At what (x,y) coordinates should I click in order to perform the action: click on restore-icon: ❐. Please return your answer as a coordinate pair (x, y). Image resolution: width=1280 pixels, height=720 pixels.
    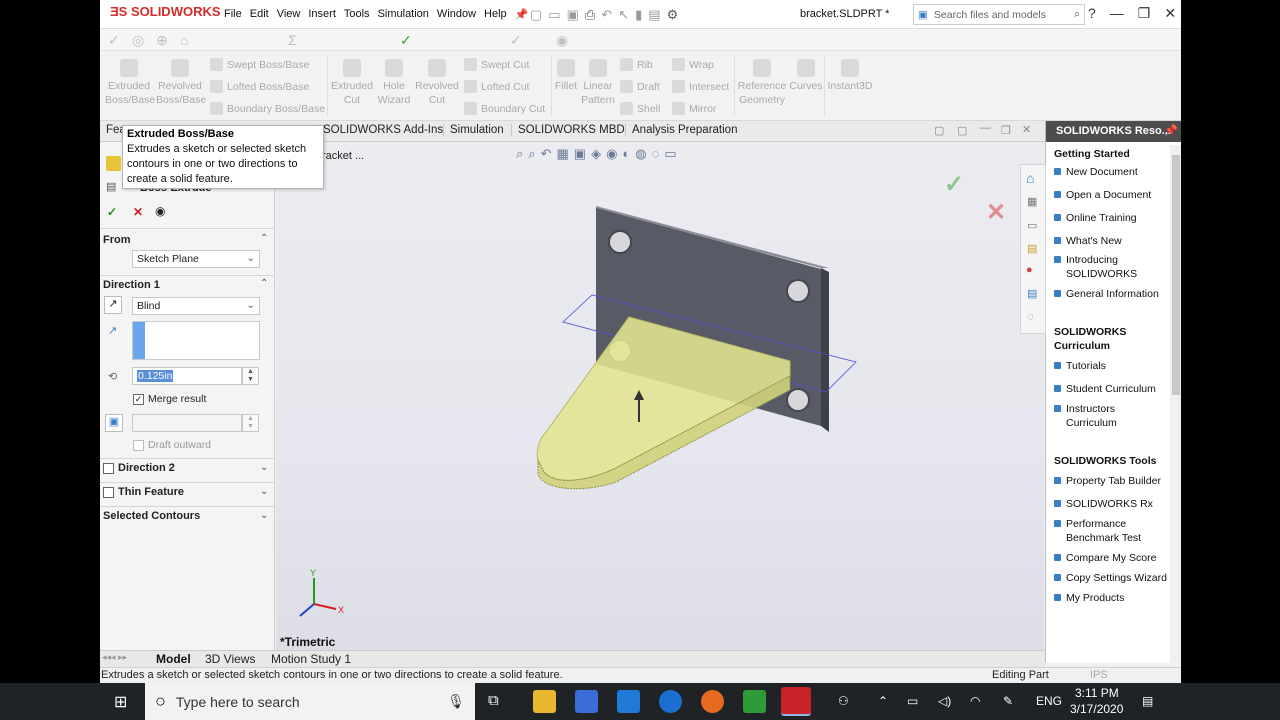
    Looking at the image, I should click on (1144, 13).